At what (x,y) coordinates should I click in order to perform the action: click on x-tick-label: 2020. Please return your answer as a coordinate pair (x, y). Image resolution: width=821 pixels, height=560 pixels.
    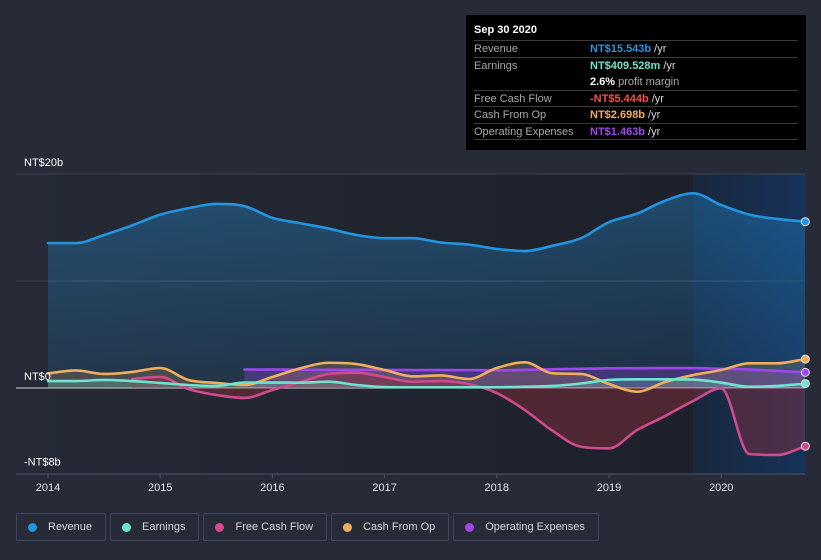
    Looking at the image, I should click on (721, 488).